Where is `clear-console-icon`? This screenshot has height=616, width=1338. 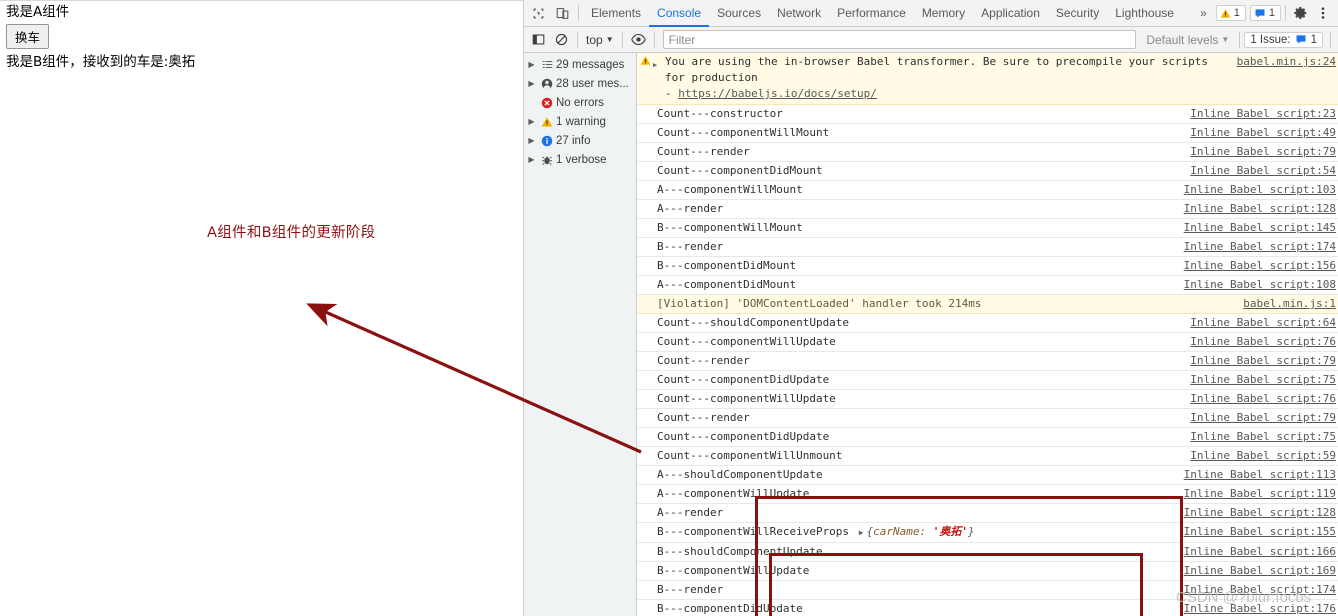
clear-console-icon is located at coordinates (561, 40).